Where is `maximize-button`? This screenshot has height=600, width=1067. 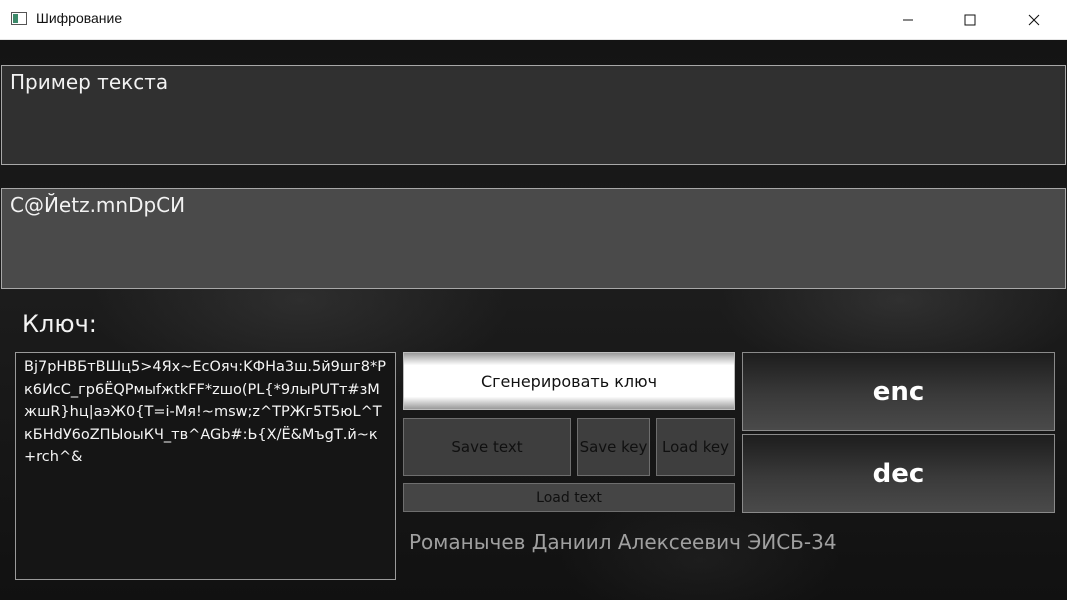 maximize-button is located at coordinates (970, 19).